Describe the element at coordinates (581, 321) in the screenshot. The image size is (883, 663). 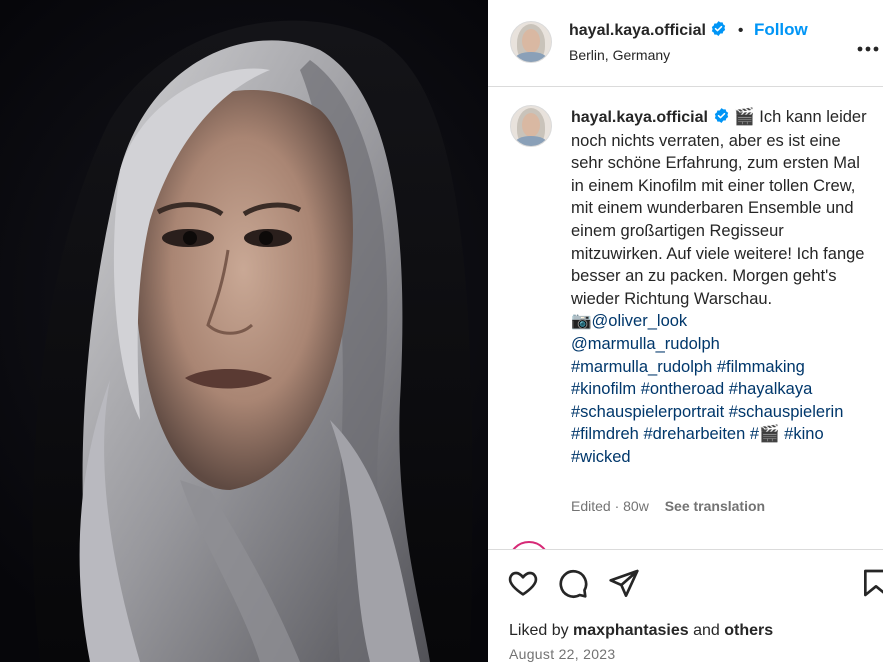
I see `camera-emoji: 📷` at that location.